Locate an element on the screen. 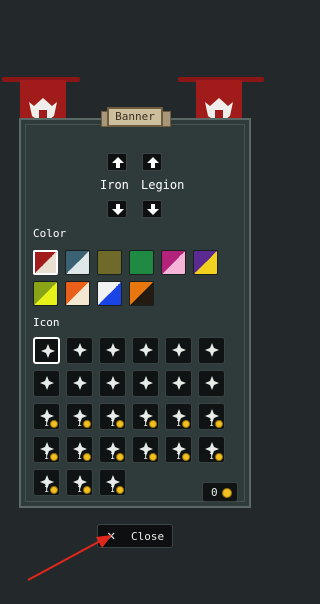 This screenshot has width=320, height=604. icon-section-label: Icon is located at coordinates (46, 322).